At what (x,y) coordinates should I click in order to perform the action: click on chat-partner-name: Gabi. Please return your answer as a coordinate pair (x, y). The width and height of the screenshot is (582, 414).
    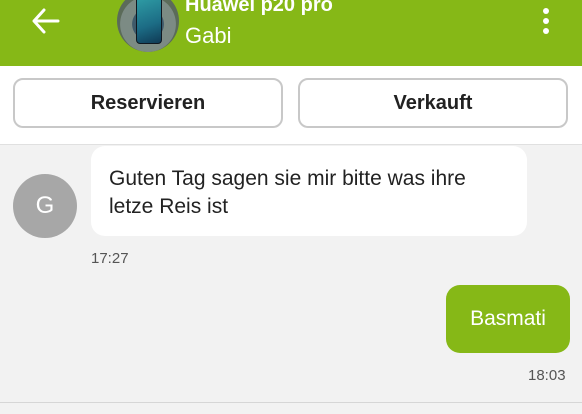
    Looking at the image, I should click on (208, 35).